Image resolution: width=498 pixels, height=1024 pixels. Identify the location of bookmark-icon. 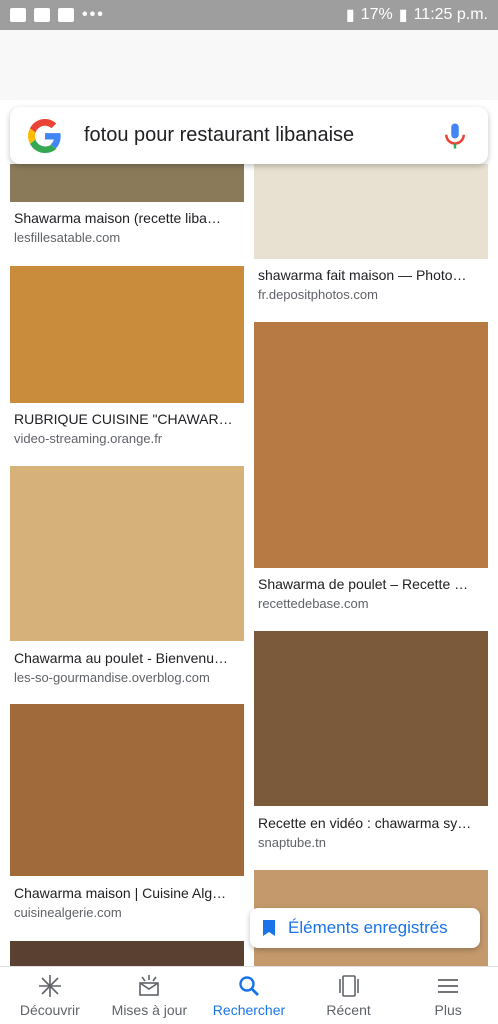
(269, 928).